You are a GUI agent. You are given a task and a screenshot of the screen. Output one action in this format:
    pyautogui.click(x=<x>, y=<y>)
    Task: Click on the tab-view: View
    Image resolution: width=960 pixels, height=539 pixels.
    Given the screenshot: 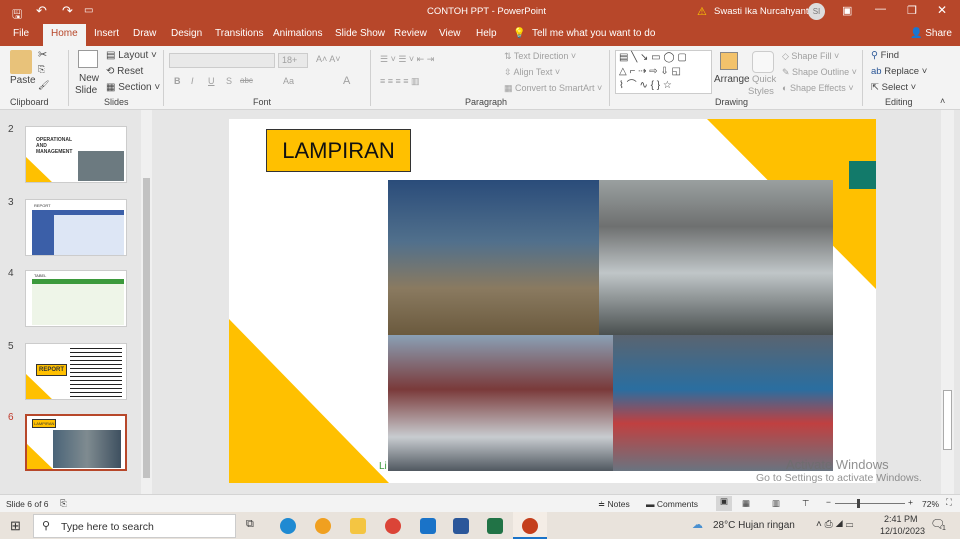 What is the action you would take?
    pyautogui.click(x=450, y=33)
    